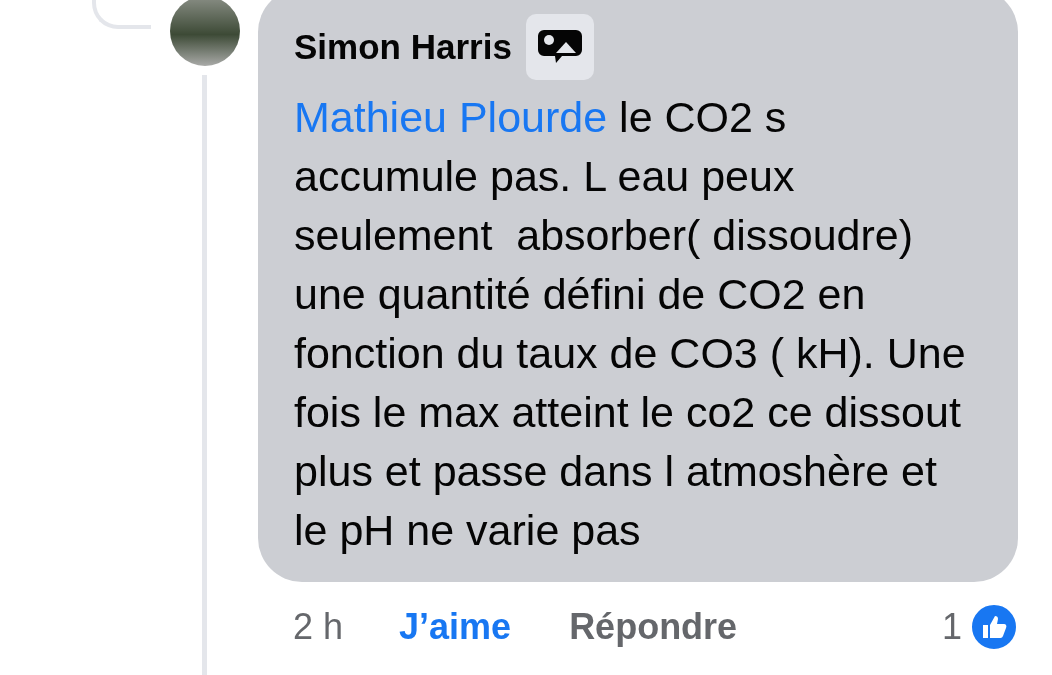 The height and width of the screenshot is (675, 1052). I want to click on speech-bubble-icon, so click(559, 47).